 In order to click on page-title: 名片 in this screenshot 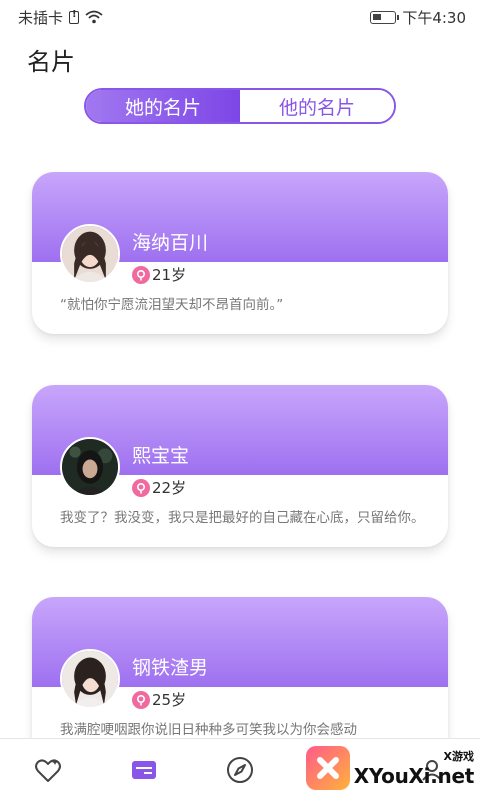, I will do `click(51, 62)`.